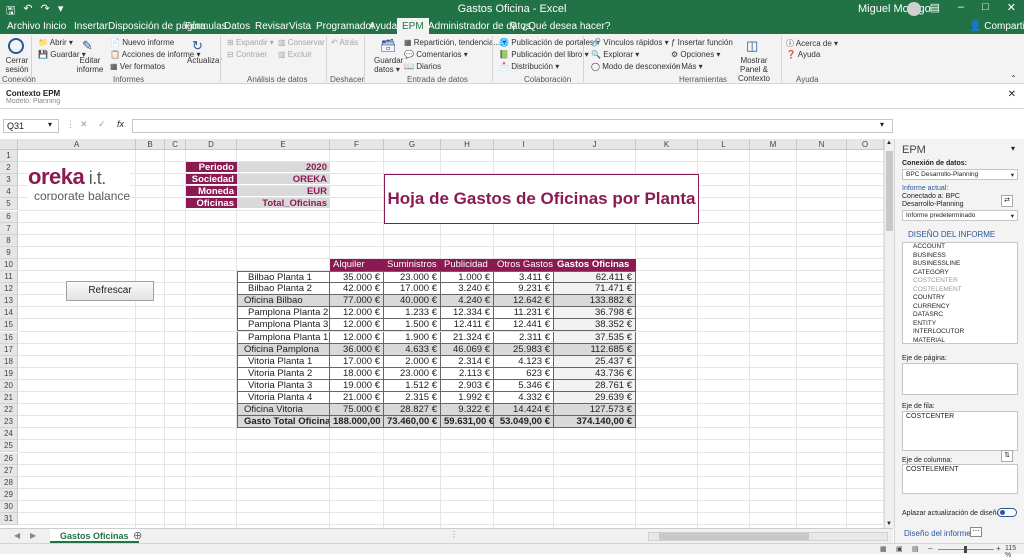 Image resolution: width=1024 pixels, height=559 pixels. What do you see at coordinates (467, 277) in the screenshot?
I see `report-cell: 1.000 €` at bounding box center [467, 277].